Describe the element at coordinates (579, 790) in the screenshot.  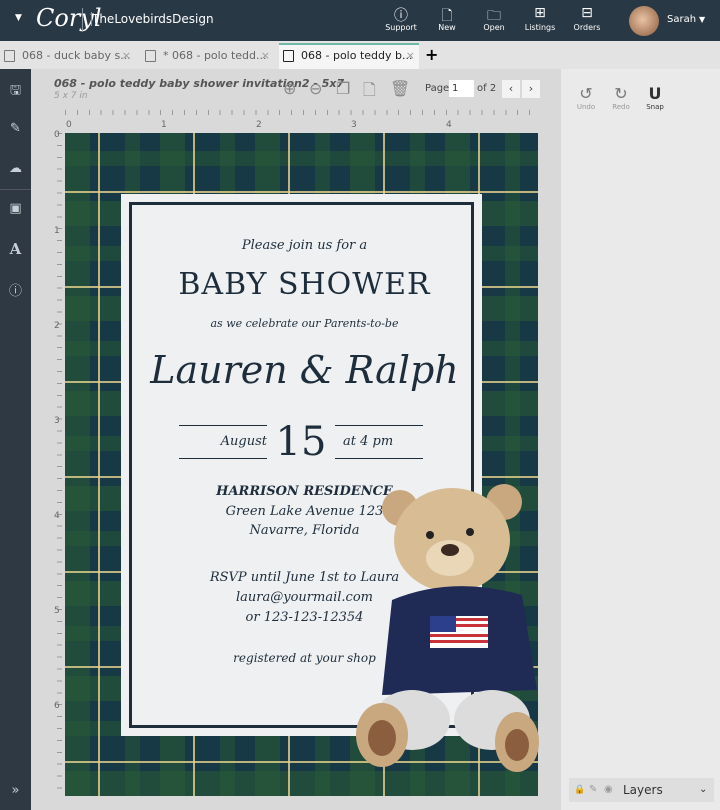
I see `lock-icon: 🔒` at that location.